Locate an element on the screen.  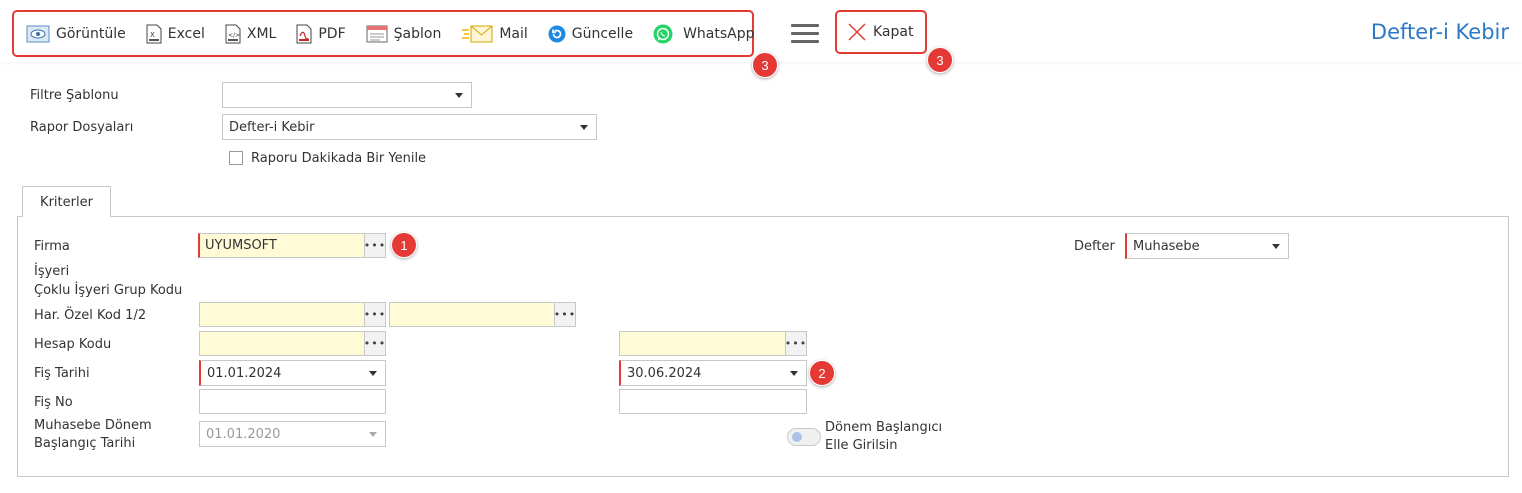
hesap-kodu-end-lookup-button: ••• is located at coordinates (796, 343).